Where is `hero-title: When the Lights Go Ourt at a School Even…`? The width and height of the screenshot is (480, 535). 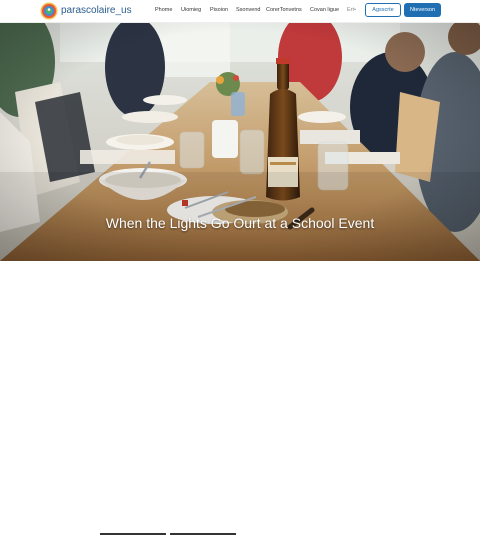 hero-title: When the Lights Go Ourt at a School Even… is located at coordinates (240, 223).